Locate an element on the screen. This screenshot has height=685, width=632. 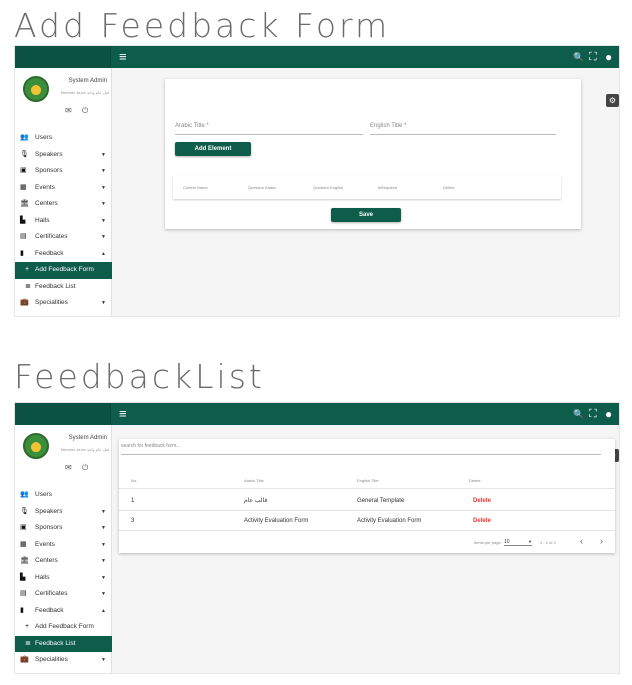
sponsor-icon: ▣ is located at coordinates (23, 170).